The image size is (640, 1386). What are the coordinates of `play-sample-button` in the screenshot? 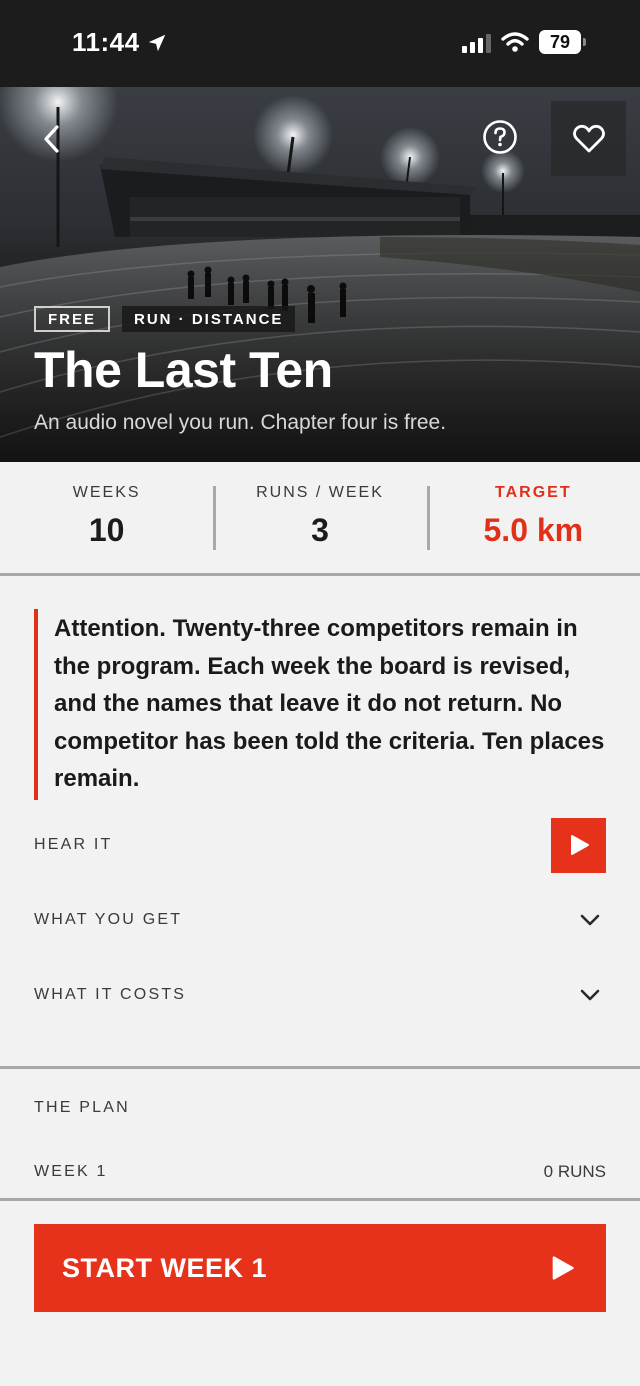 It's located at (578, 845).